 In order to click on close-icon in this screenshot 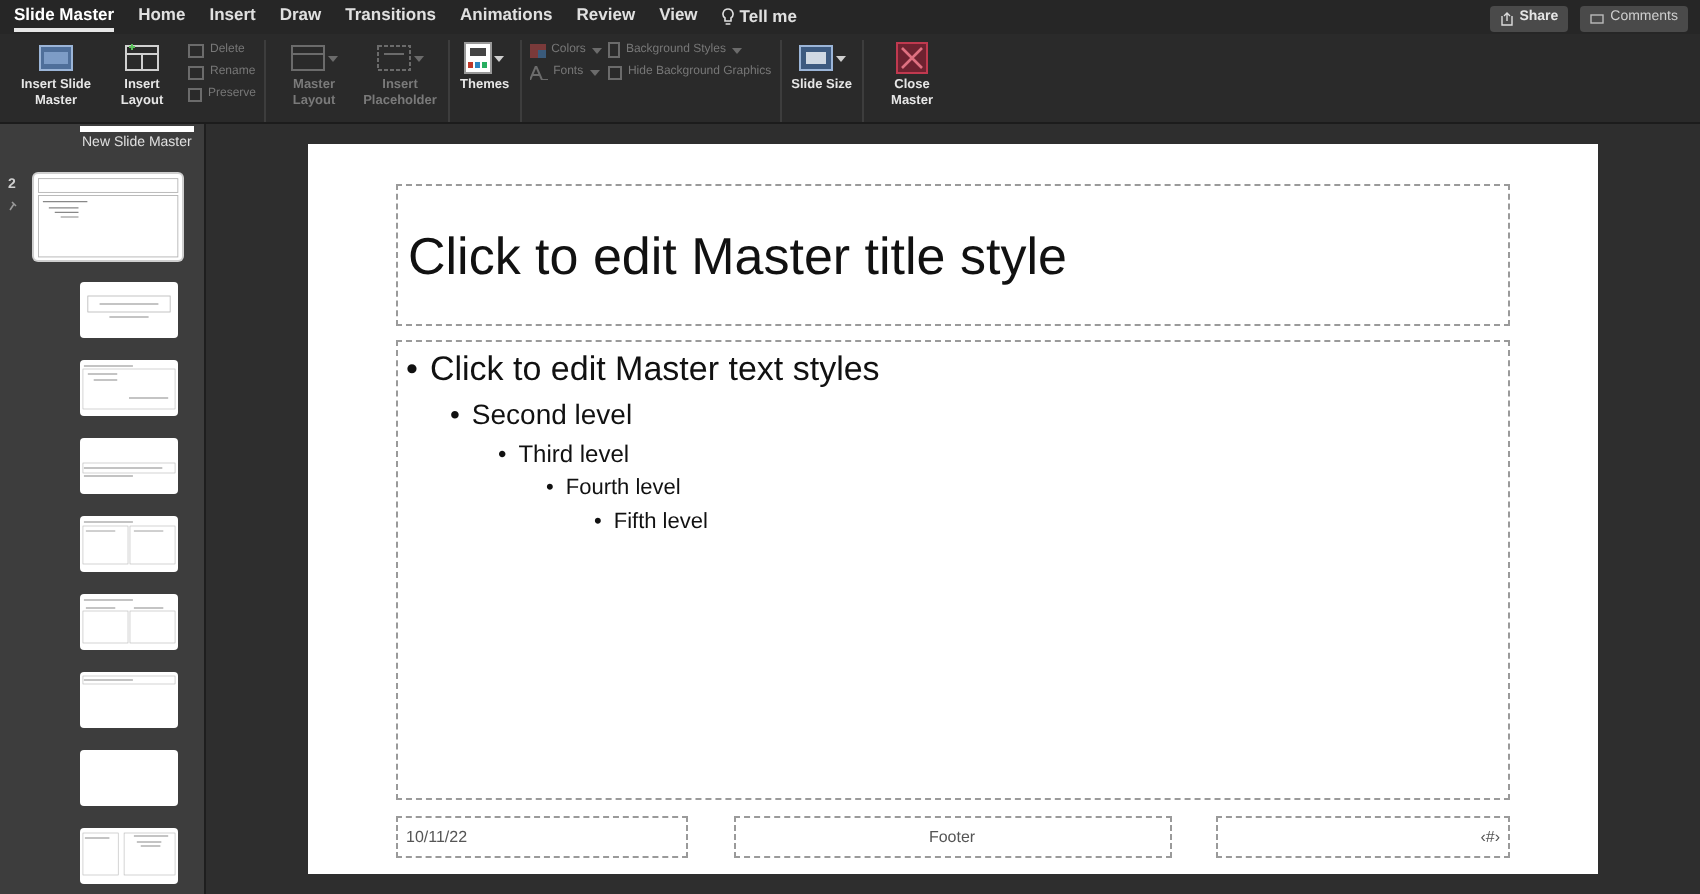, I will do `click(912, 58)`.